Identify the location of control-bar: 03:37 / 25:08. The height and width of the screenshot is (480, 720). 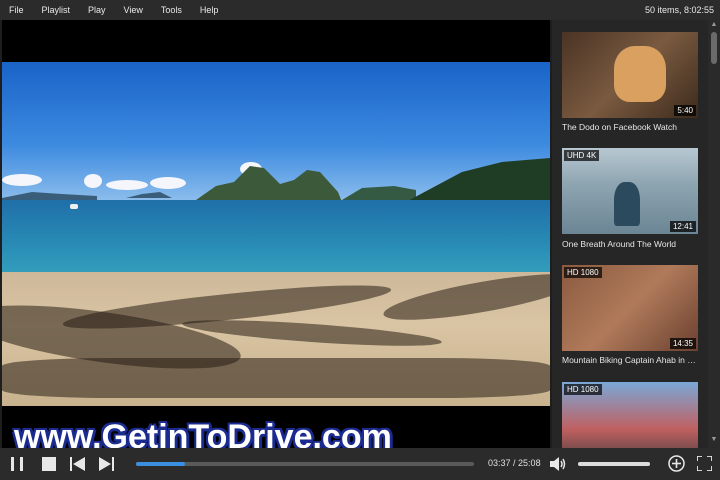
(360, 464).